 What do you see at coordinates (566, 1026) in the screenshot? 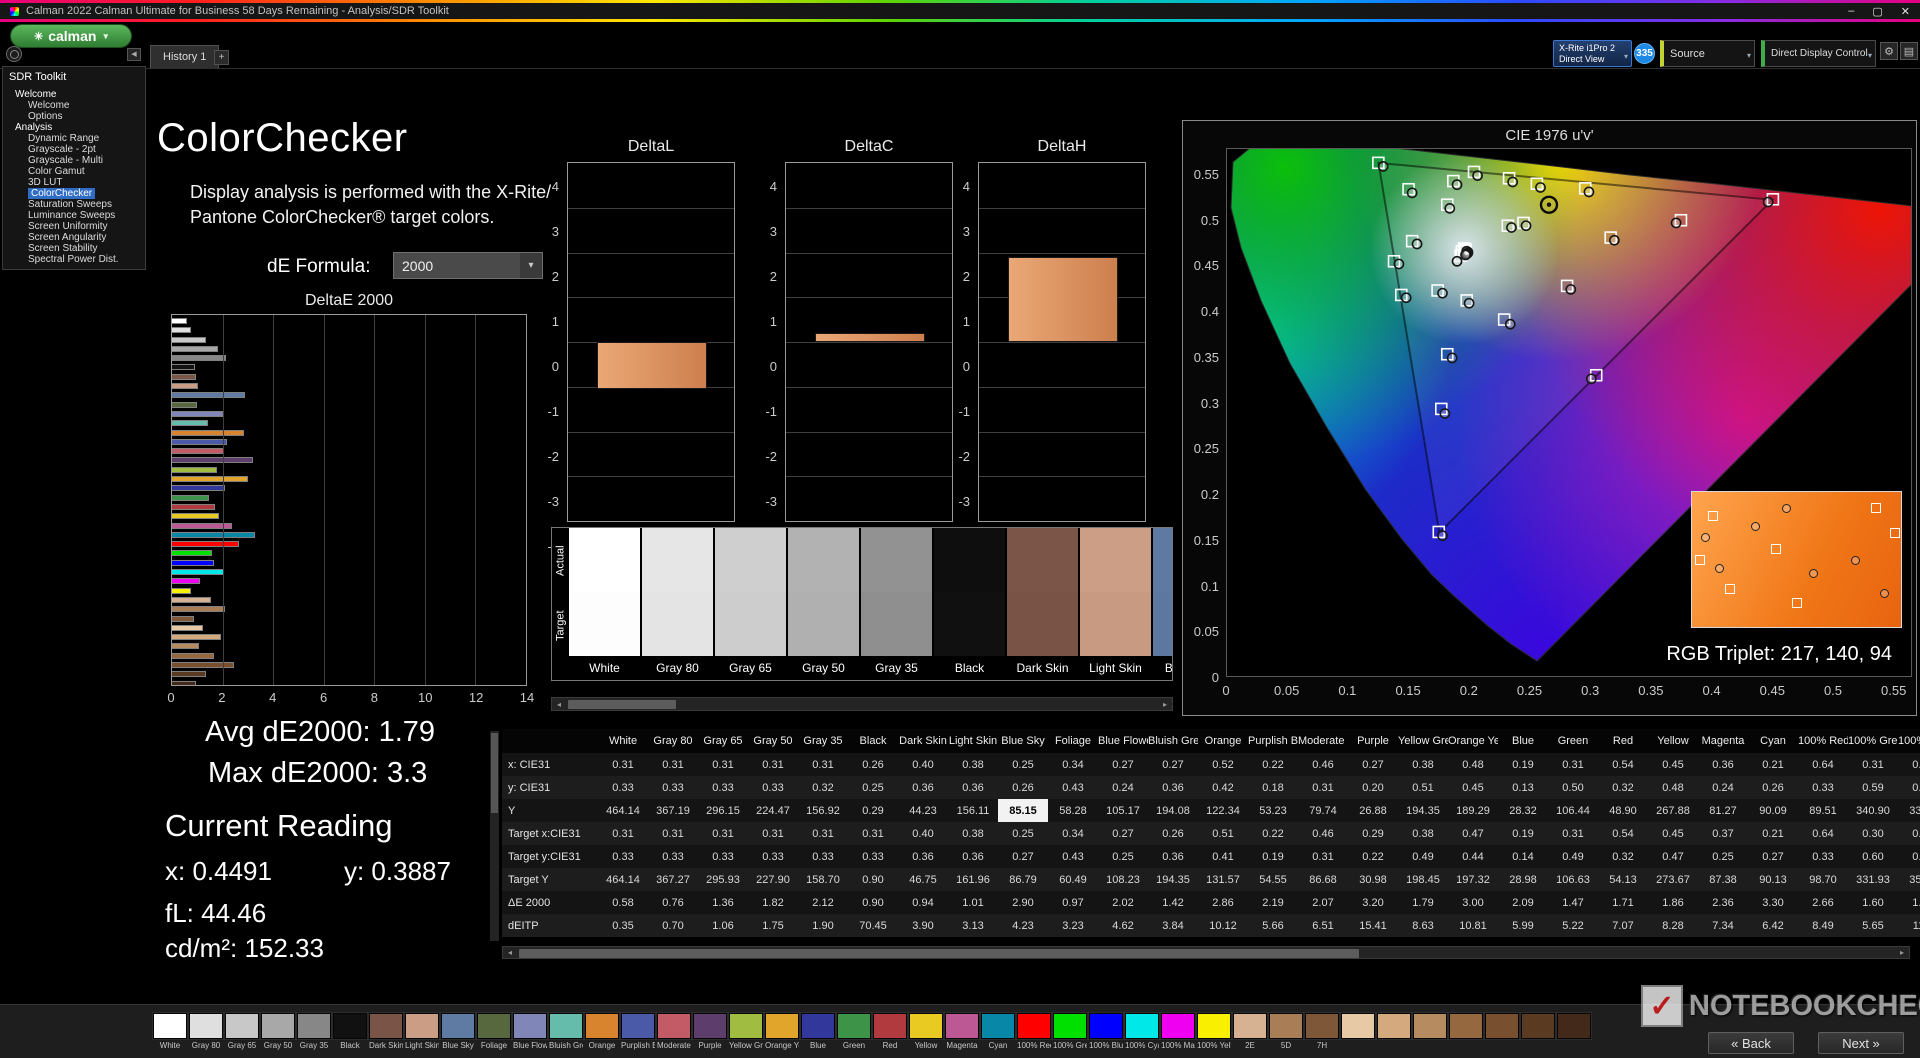
I see `patch-bluish-green` at bounding box center [566, 1026].